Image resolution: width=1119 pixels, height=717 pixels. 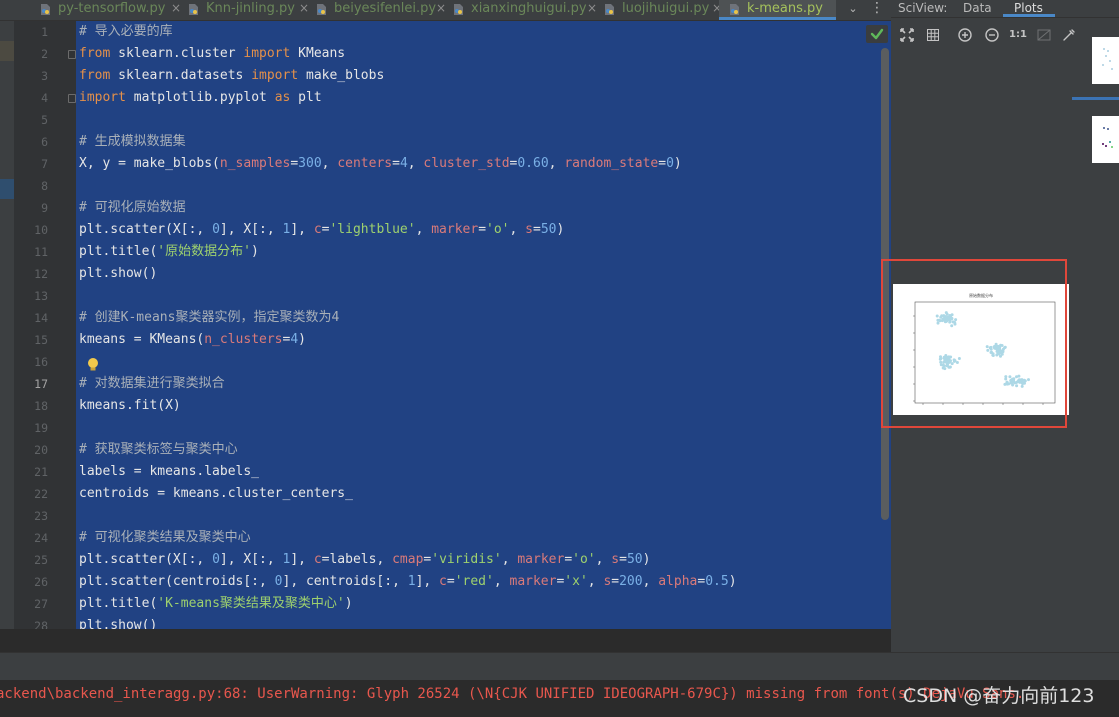 I want to click on tab-5: k-means.py, so click(x=777, y=10).